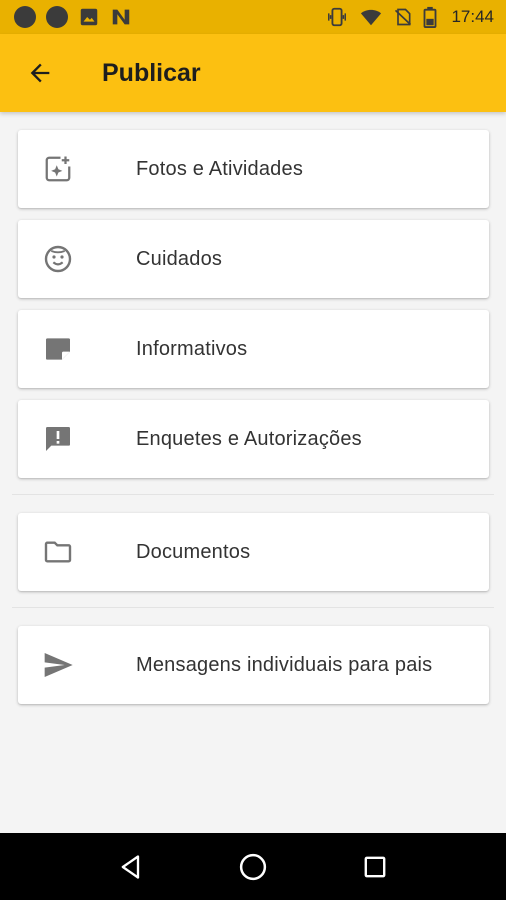 This screenshot has width=506, height=900. I want to click on nav-recents-button, so click(375, 867).